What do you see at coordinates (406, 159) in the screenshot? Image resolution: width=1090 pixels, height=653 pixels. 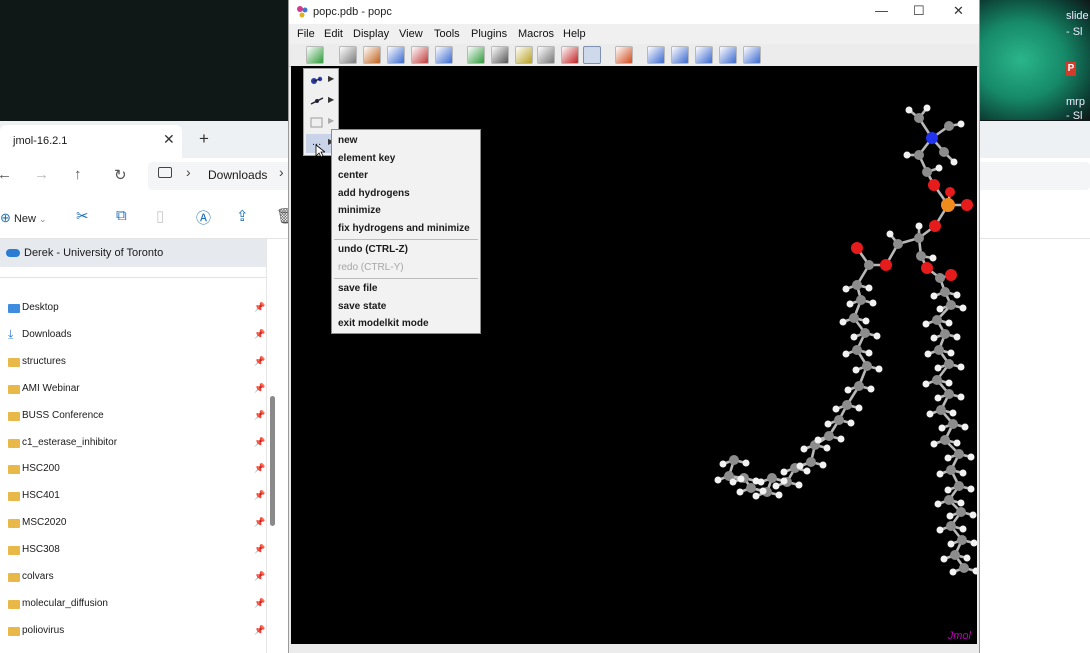 I see `popup-menu-item: element key` at bounding box center [406, 159].